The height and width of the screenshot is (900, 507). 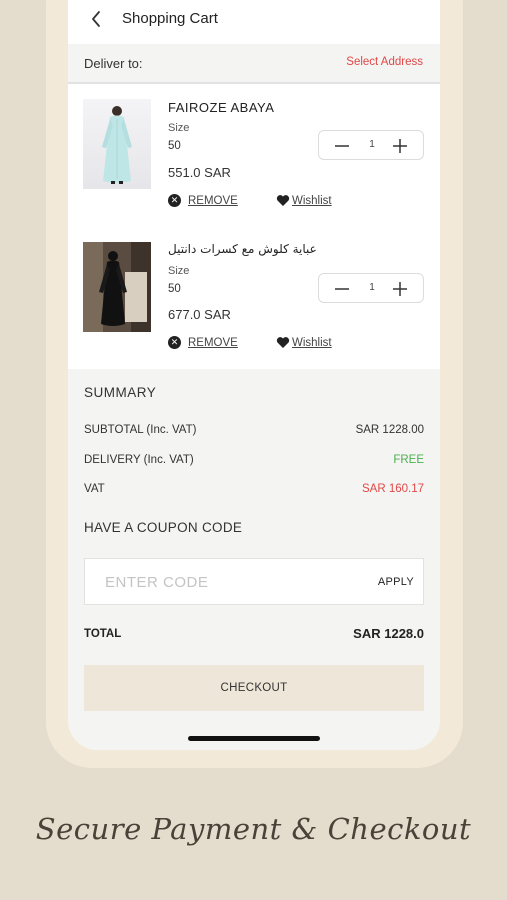 I want to click on back-button, so click(x=96, y=19).